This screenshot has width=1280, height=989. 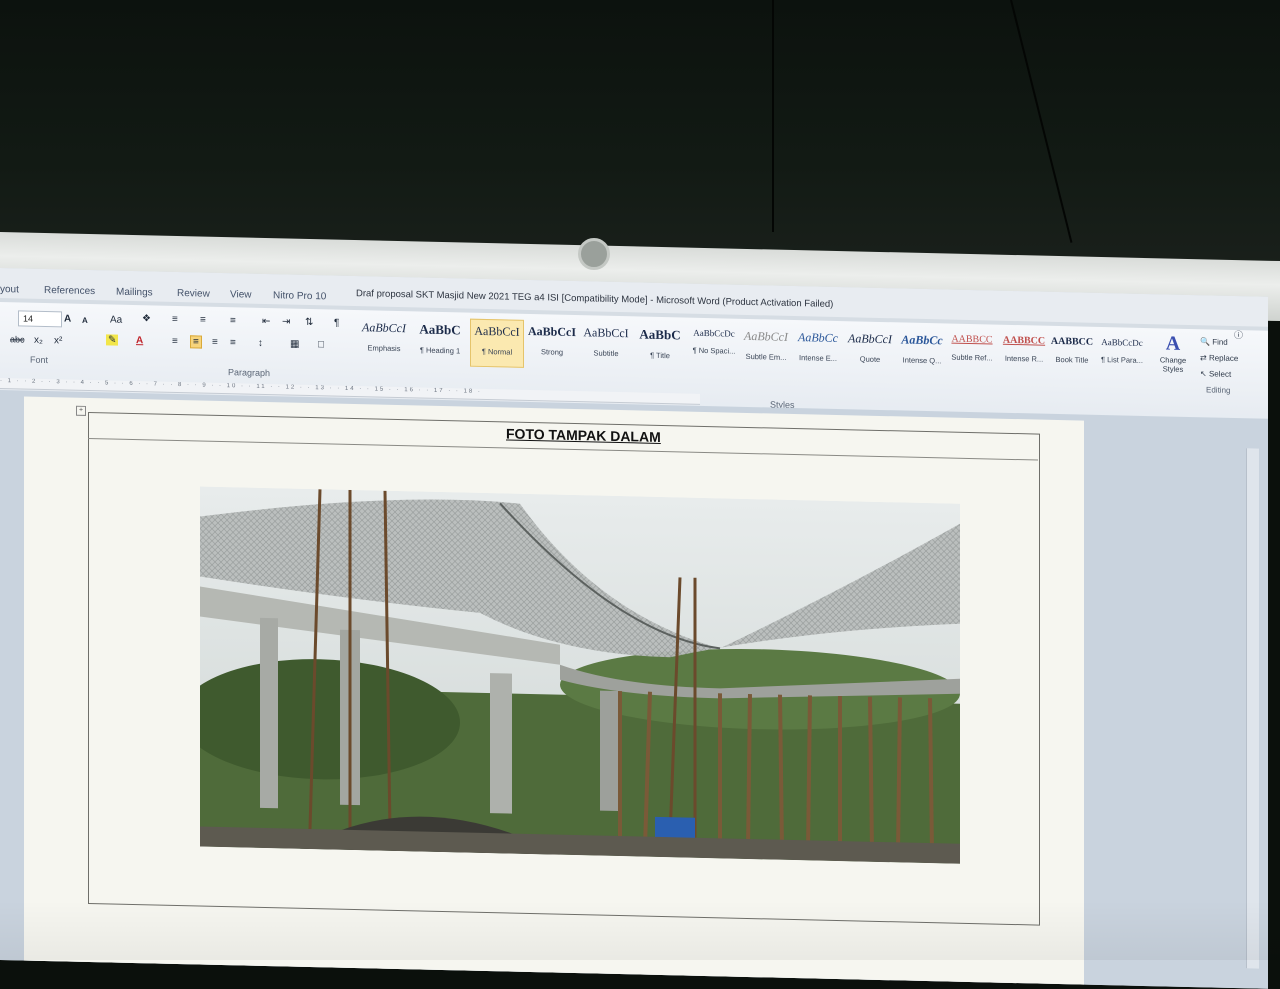 What do you see at coordinates (249, 373) in the screenshot?
I see `paragraph-group-label: Paragraph` at bounding box center [249, 373].